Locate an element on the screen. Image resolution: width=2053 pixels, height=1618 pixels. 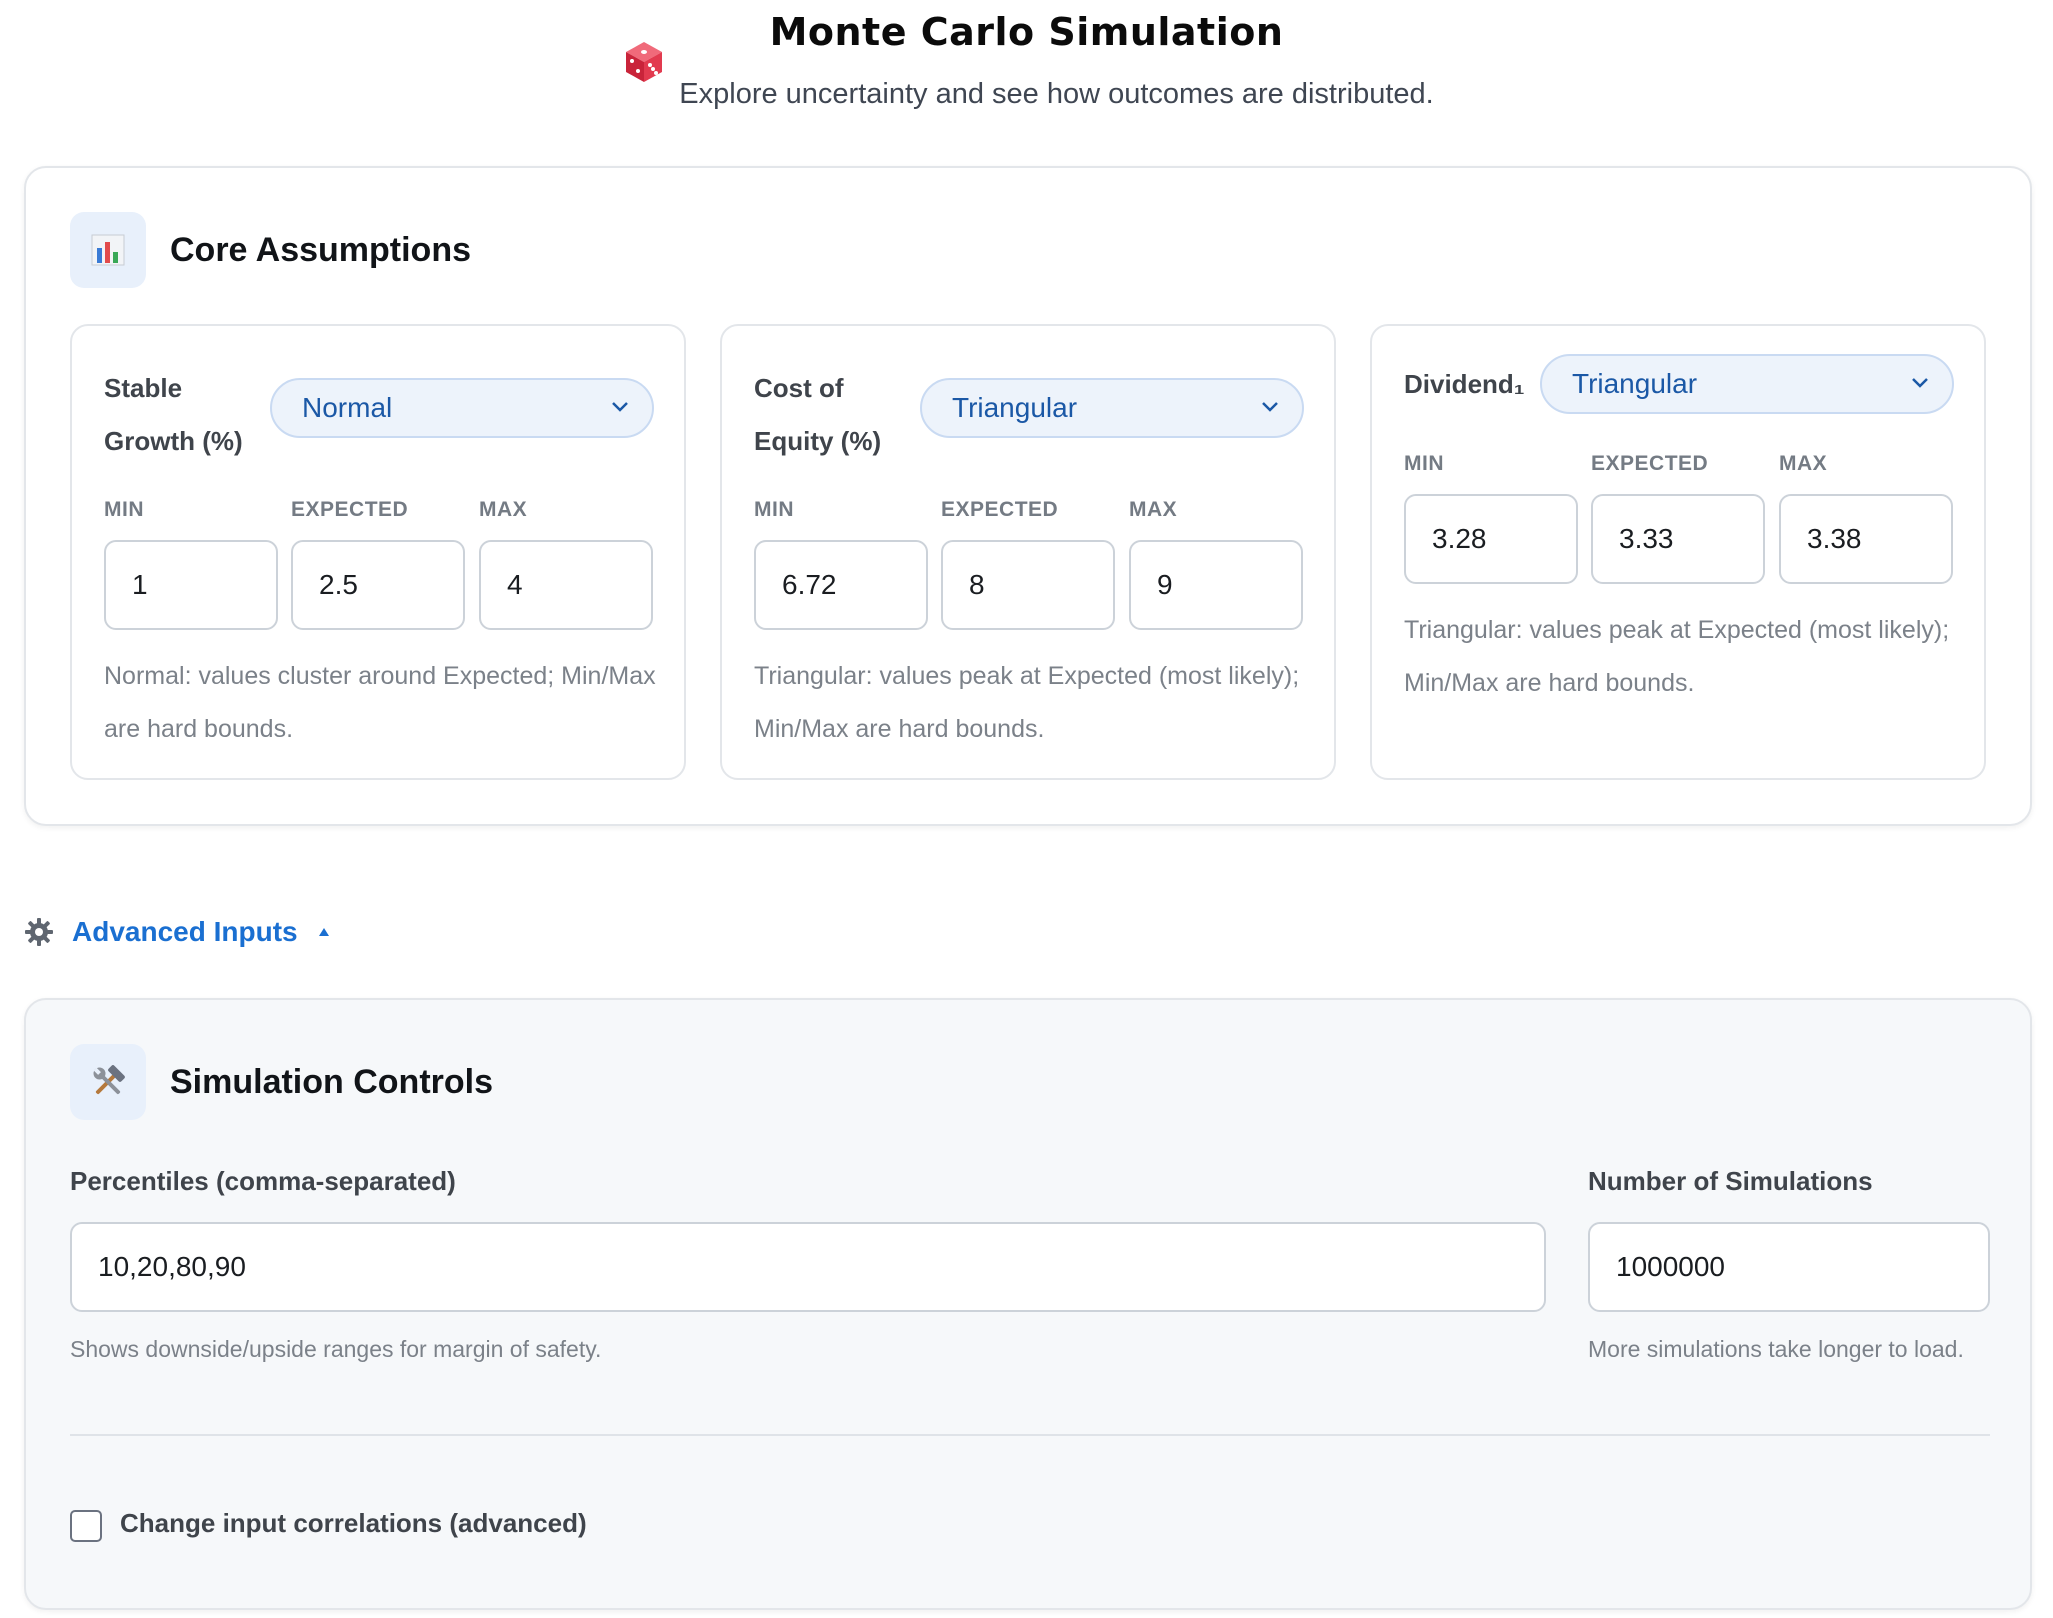
correlations-checkbox is located at coordinates (86, 1526).